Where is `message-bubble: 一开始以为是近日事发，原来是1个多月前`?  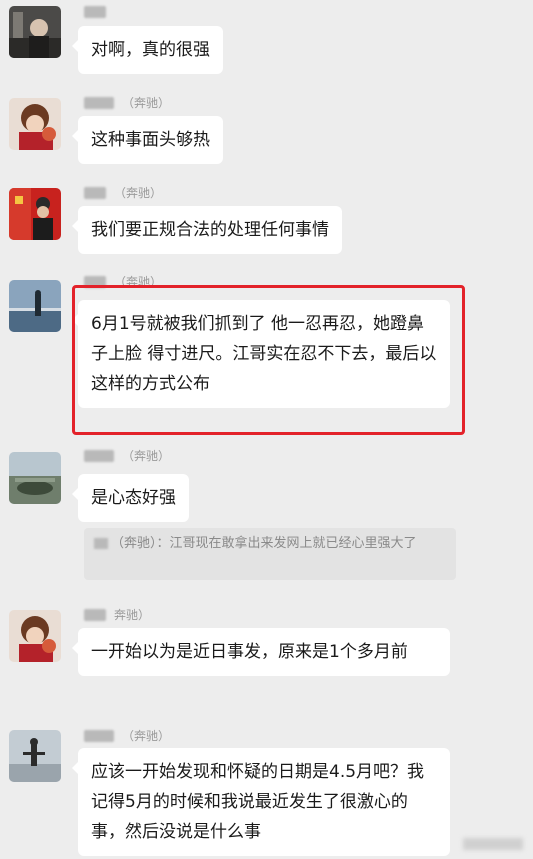 message-bubble: 一开始以为是近日事发，原来是1个多月前 is located at coordinates (261, 652).